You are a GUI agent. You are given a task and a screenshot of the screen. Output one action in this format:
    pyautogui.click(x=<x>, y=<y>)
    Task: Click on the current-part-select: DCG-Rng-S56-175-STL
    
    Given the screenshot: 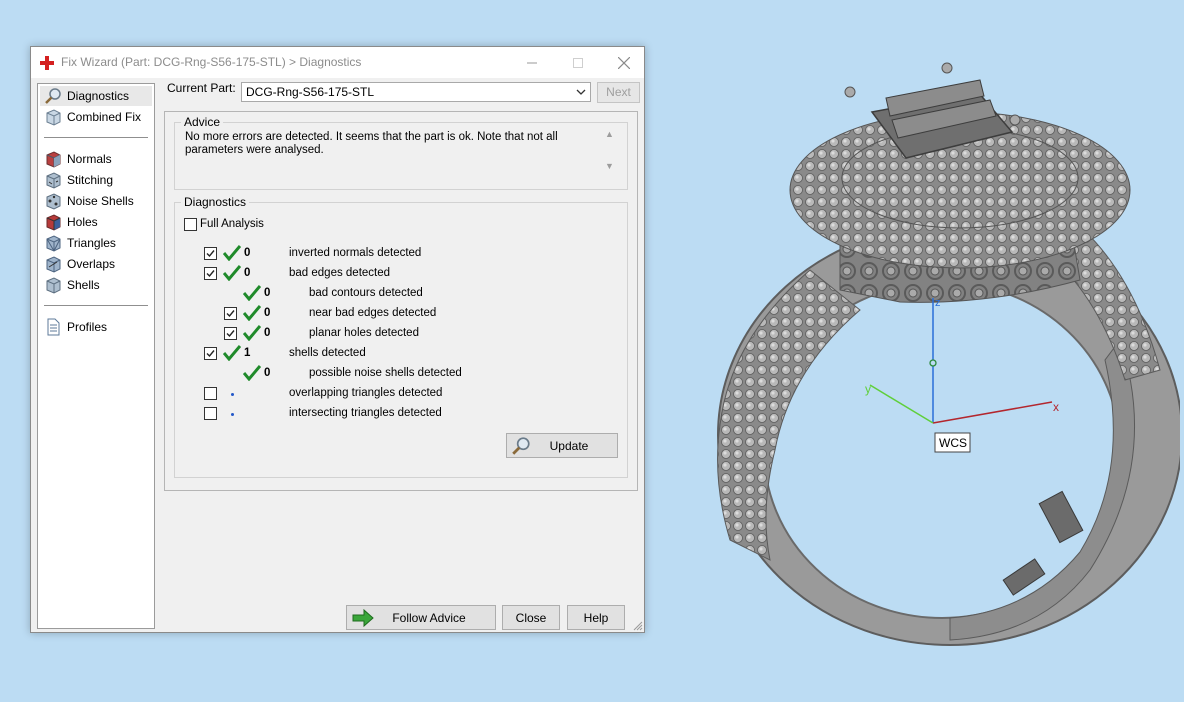 What is the action you would take?
    pyautogui.click(x=416, y=92)
    